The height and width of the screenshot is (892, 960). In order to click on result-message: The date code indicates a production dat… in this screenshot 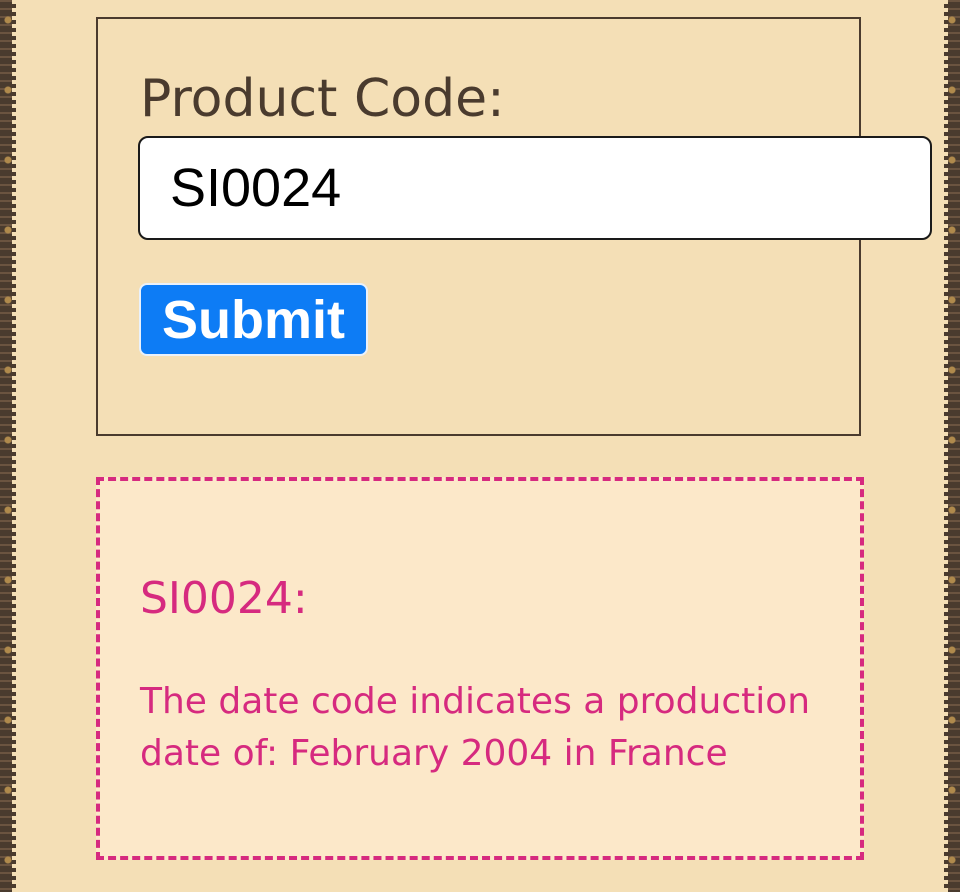, I will do `click(475, 727)`.